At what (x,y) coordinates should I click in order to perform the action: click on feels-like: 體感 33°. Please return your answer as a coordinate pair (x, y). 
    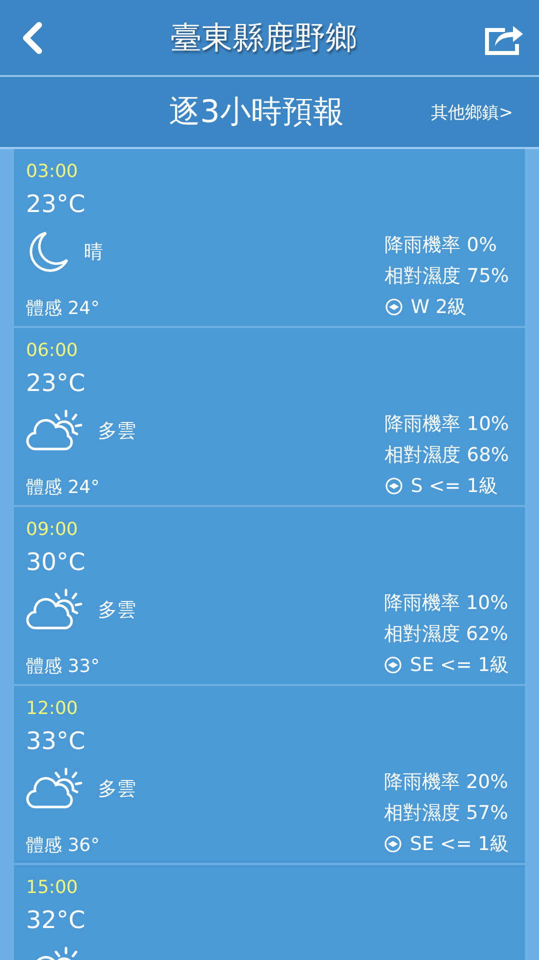
    Looking at the image, I should click on (63, 666).